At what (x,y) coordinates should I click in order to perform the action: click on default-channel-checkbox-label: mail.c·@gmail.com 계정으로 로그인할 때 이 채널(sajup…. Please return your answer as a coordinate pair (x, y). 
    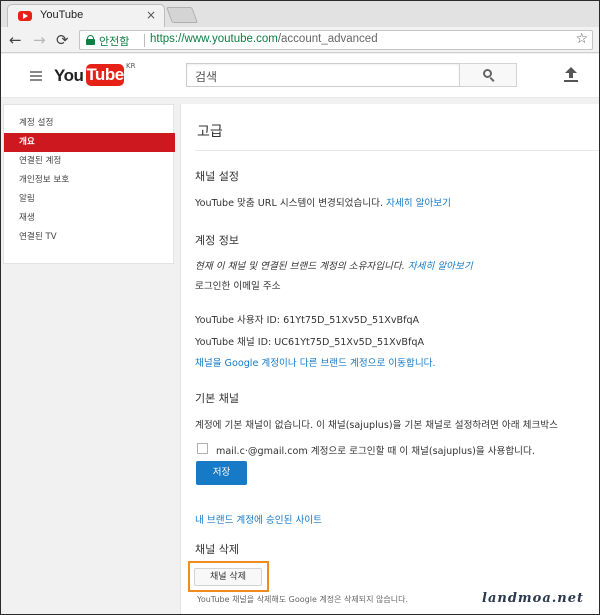
    Looking at the image, I should click on (375, 450).